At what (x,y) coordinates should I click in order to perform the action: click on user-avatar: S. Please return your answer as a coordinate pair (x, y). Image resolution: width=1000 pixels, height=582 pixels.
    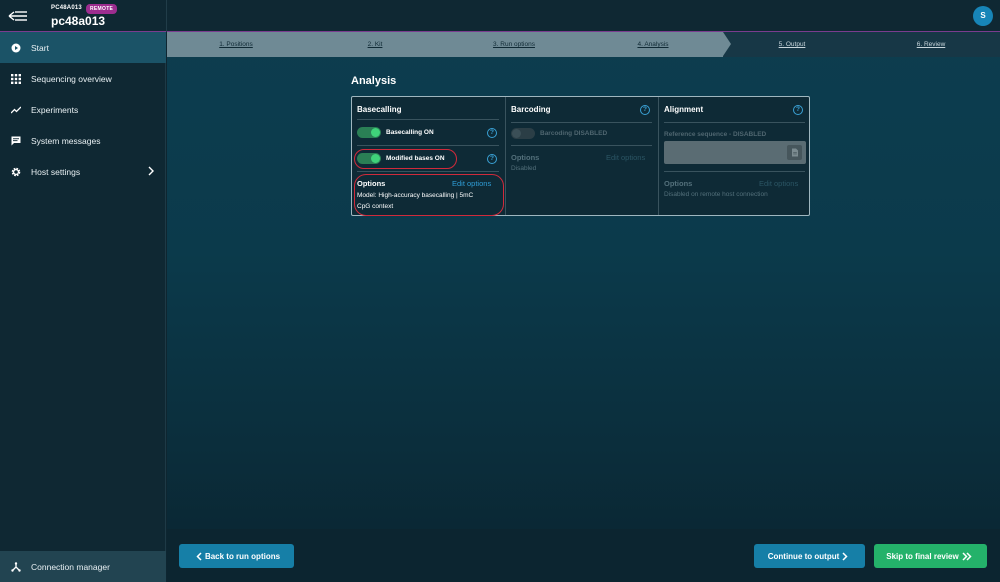
    Looking at the image, I should click on (983, 16).